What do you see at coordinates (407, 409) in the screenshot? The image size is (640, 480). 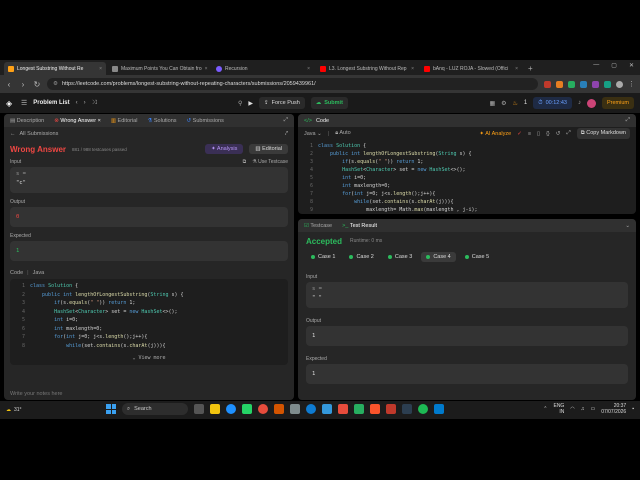 I see `terminal-app-icon` at bounding box center [407, 409].